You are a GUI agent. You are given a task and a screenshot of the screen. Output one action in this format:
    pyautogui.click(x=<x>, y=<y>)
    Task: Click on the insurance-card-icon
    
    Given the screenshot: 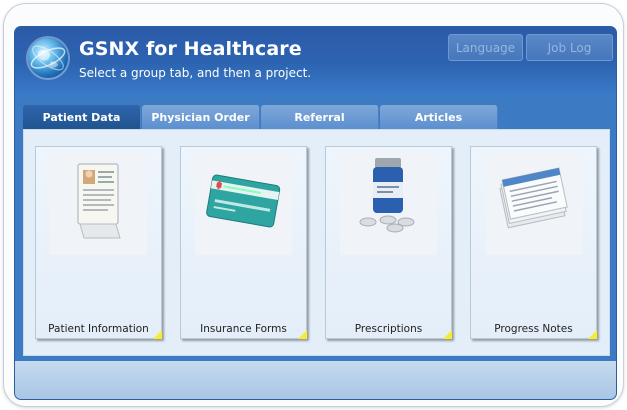 What is the action you would take?
    pyautogui.click(x=243, y=203)
    